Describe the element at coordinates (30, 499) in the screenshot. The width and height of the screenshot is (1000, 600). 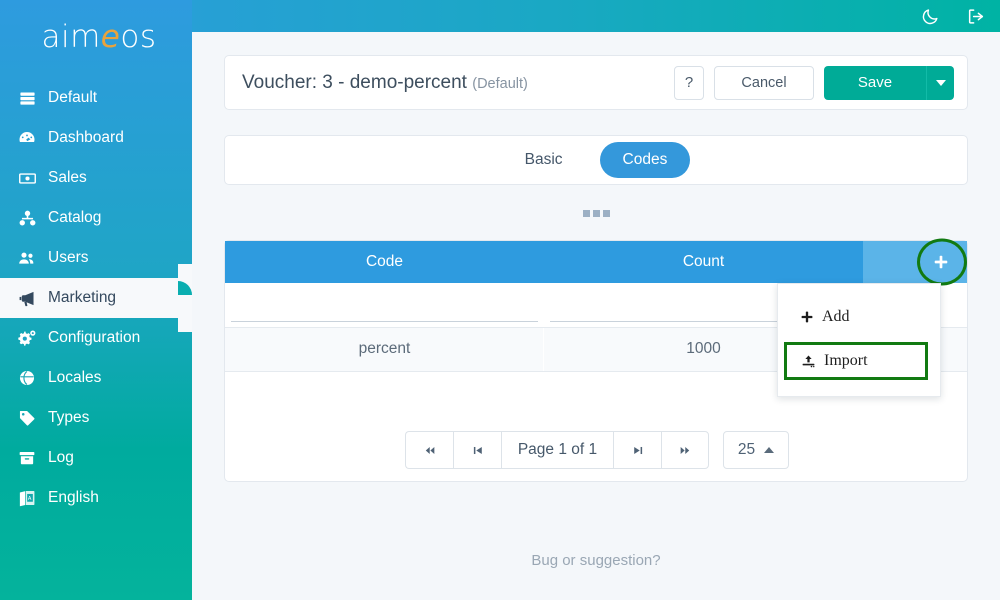
I see `svg-text: A` at that location.